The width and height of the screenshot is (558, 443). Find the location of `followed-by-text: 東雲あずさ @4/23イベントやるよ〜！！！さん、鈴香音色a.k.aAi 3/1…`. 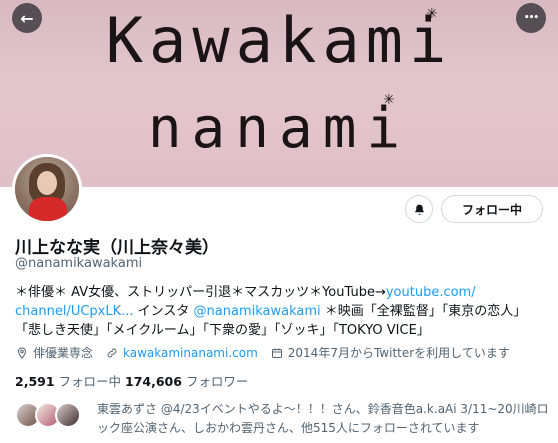

followed-by-text: 東雲あずさ @4/23イベントやるよ〜！！！さん、鈴香音色a.k.aAi 3/1… is located at coordinates (323, 418).